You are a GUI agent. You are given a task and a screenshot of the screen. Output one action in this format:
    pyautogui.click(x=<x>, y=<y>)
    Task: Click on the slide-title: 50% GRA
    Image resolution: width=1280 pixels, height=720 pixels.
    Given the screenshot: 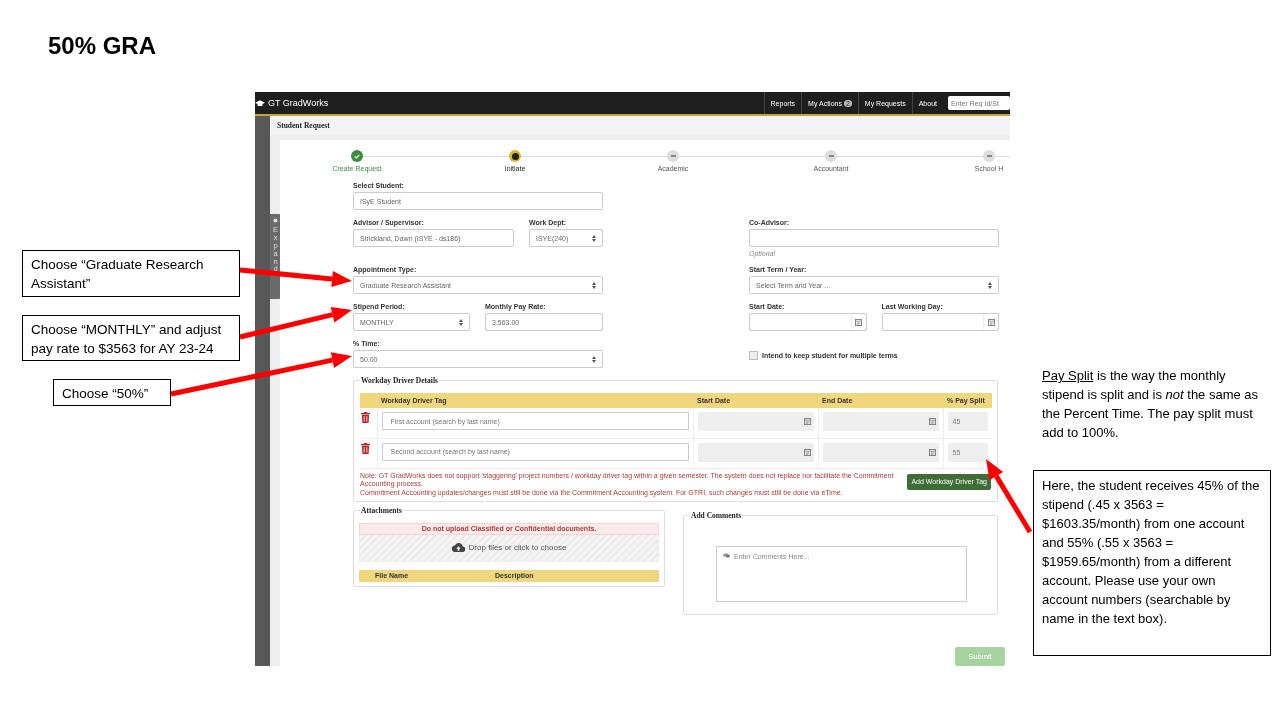 What is the action you would take?
    pyautogui.click(x=102, y=46)
    